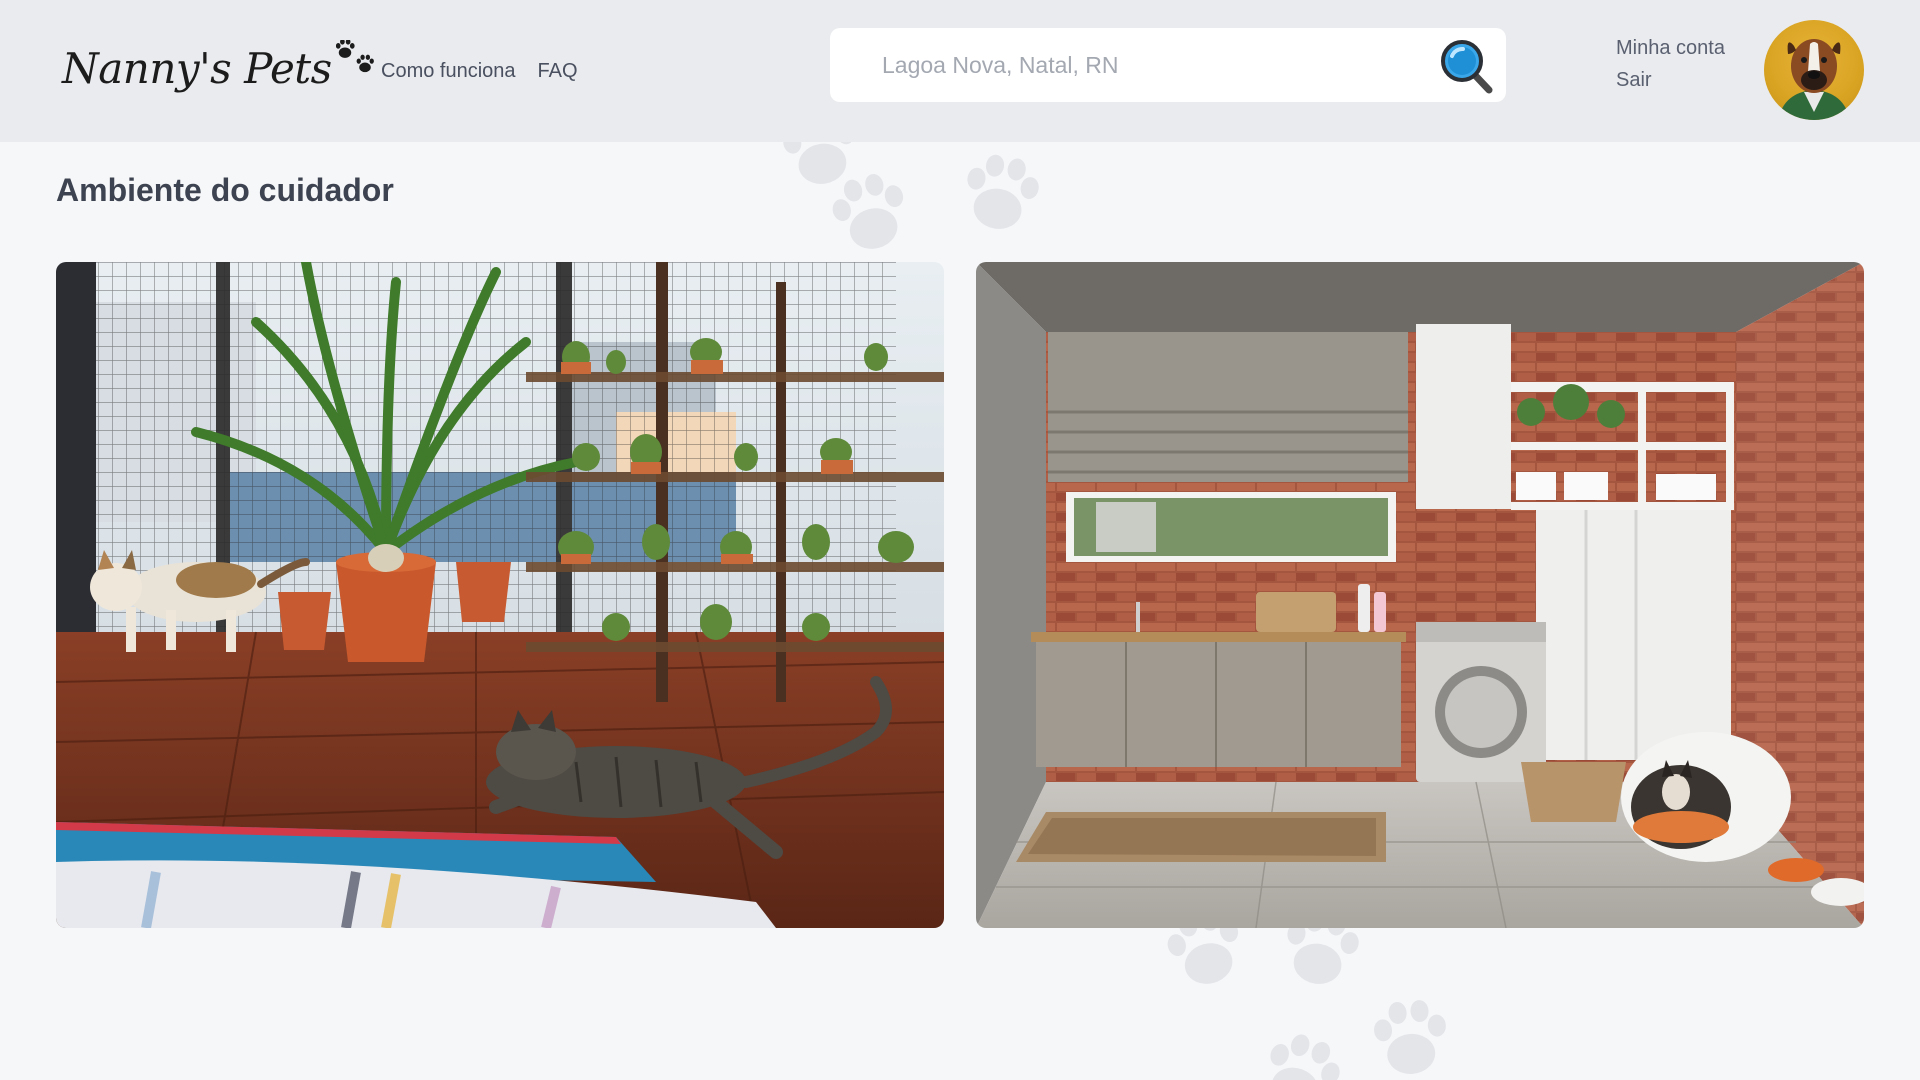  I want to click on main-nav: Como funciona FAQ, so click(479, 71).